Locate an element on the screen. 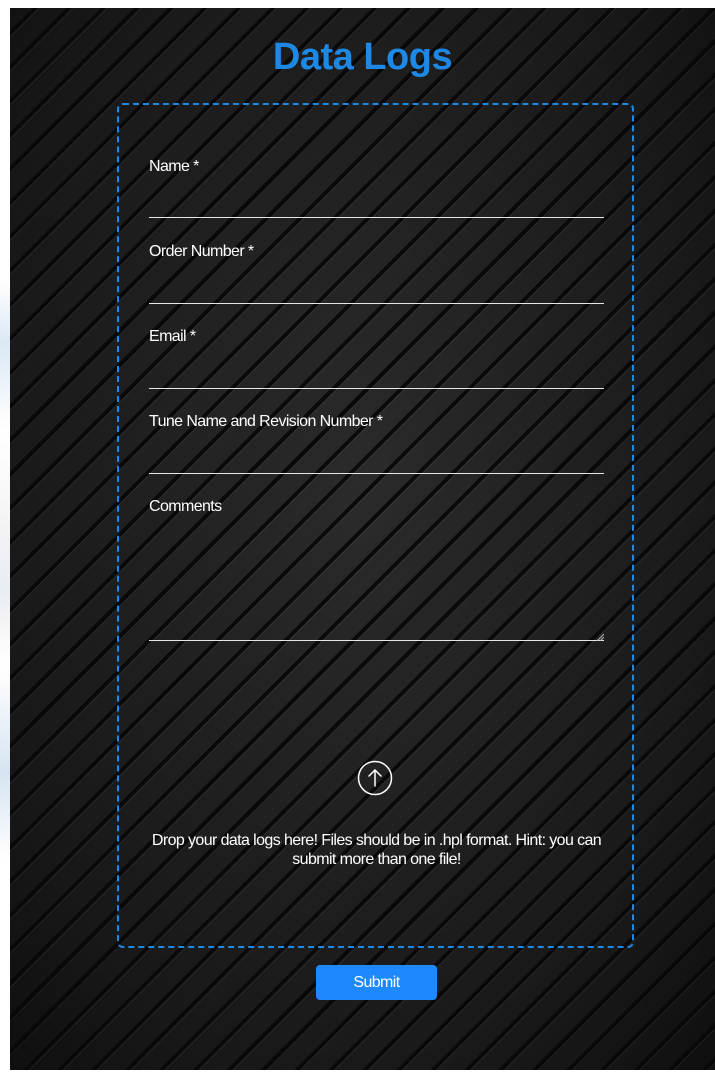  background-edge is located at coordinates (5, 537).